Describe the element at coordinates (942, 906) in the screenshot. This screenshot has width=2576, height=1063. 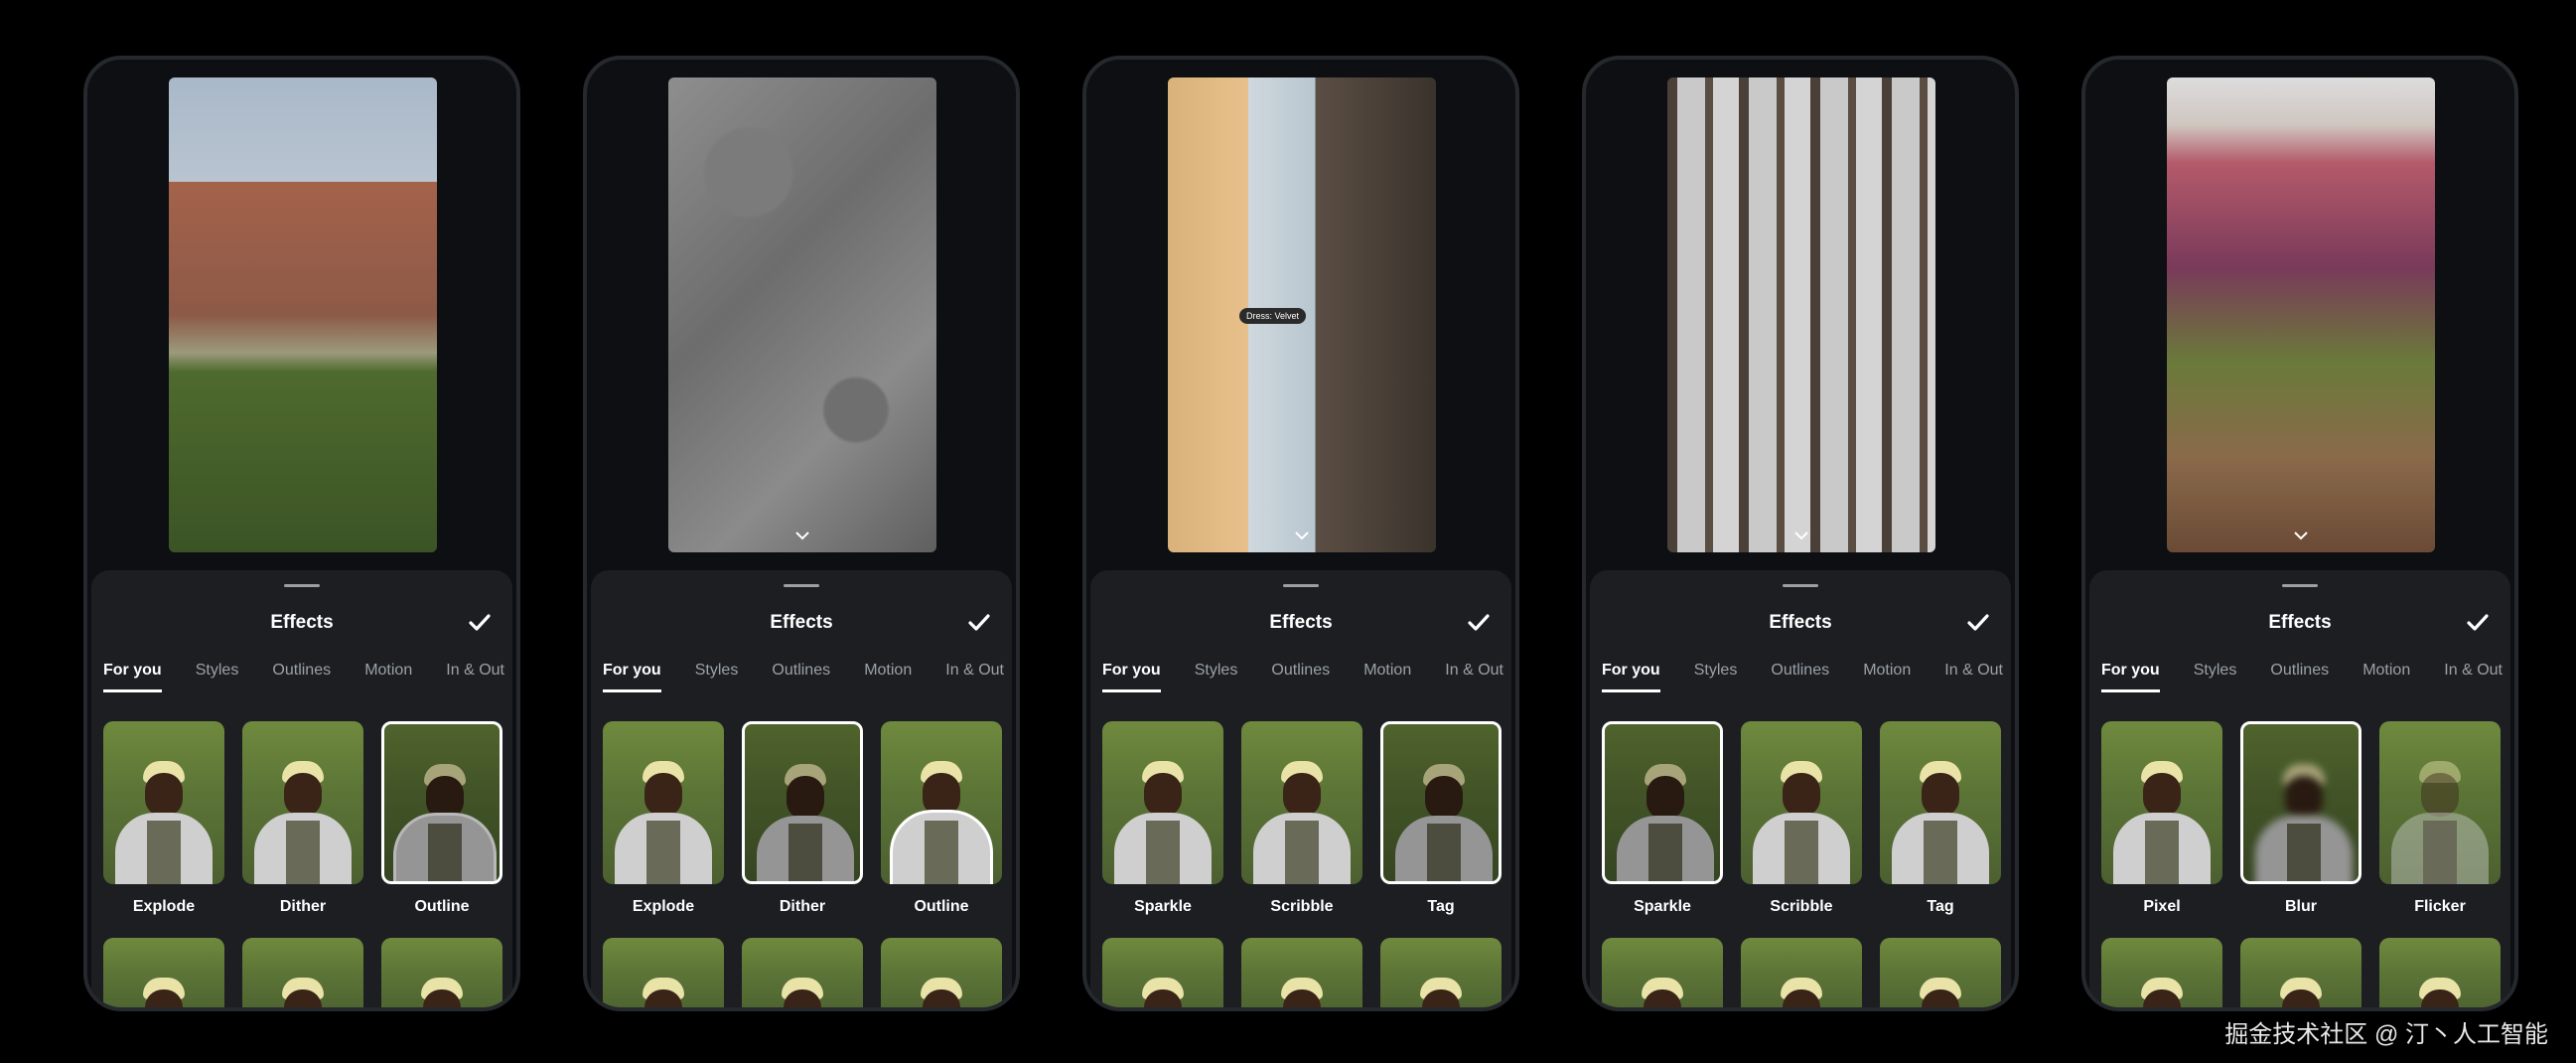
I see `effect-label: Outline` at that location.